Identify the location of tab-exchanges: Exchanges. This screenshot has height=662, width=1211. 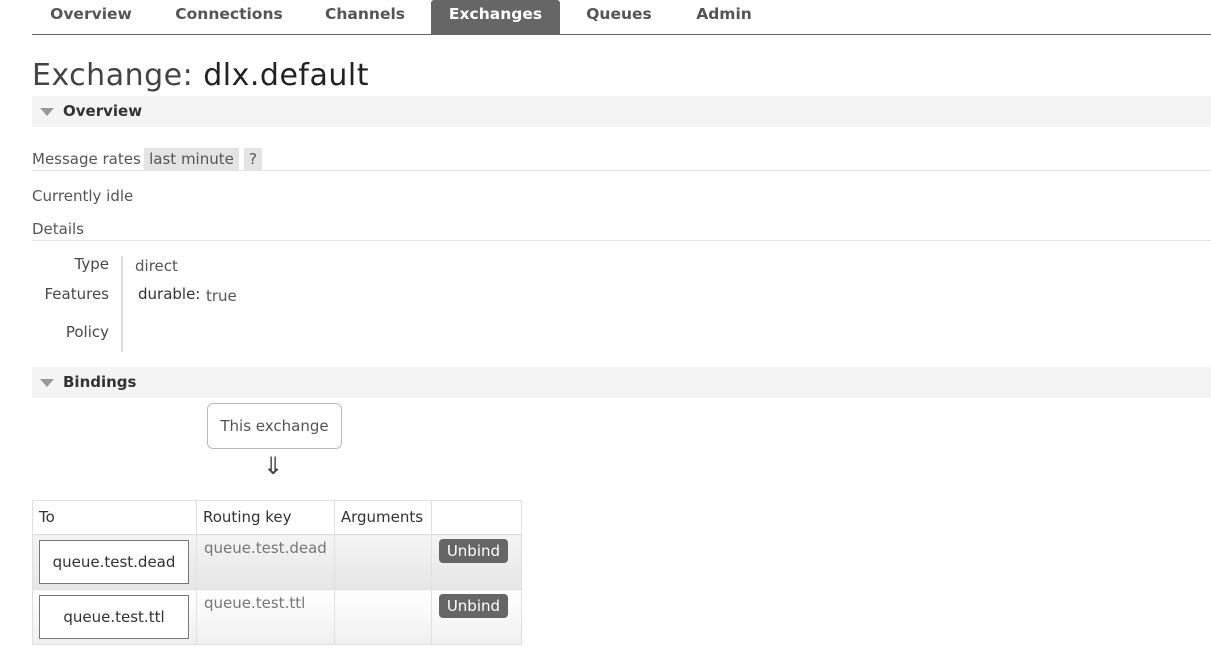
(495, 17).